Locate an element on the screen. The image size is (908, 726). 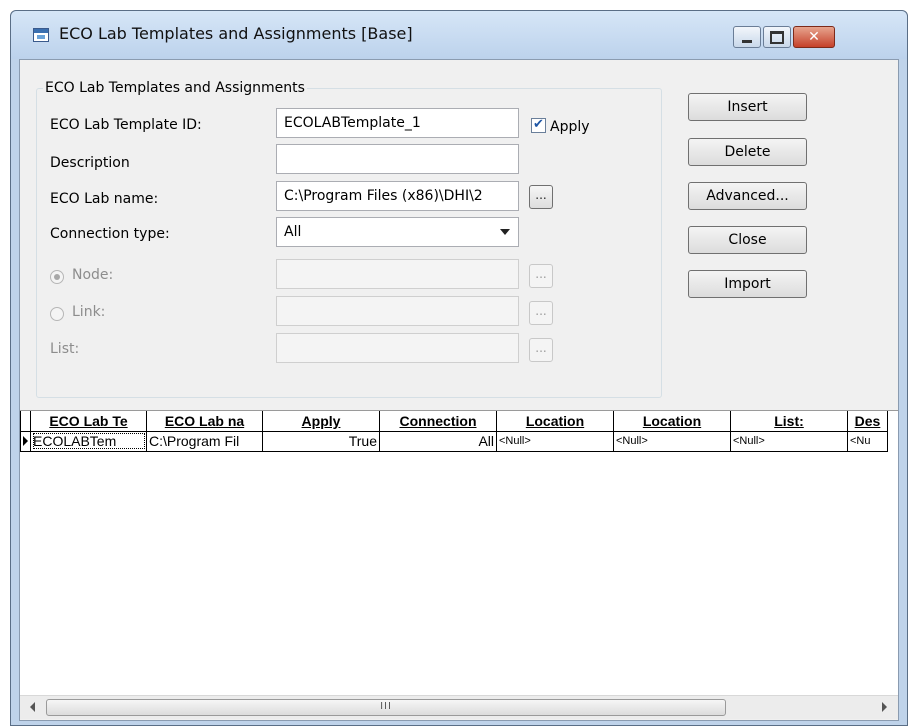
window-title: ECO Lab Templates and Assignments [Base] is located at coordinates (236, 33).